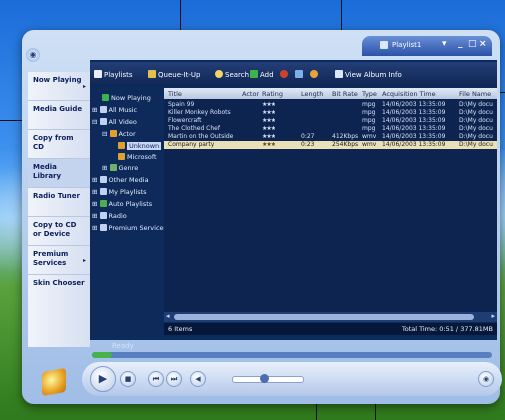 The width and height of the screenshot is (505, 420). Describe the element at coordinates (330, 329) in the screenshot. I see `list-status-bar: 6 Items Total Time: 0:51 / 377.81MB` at that location.